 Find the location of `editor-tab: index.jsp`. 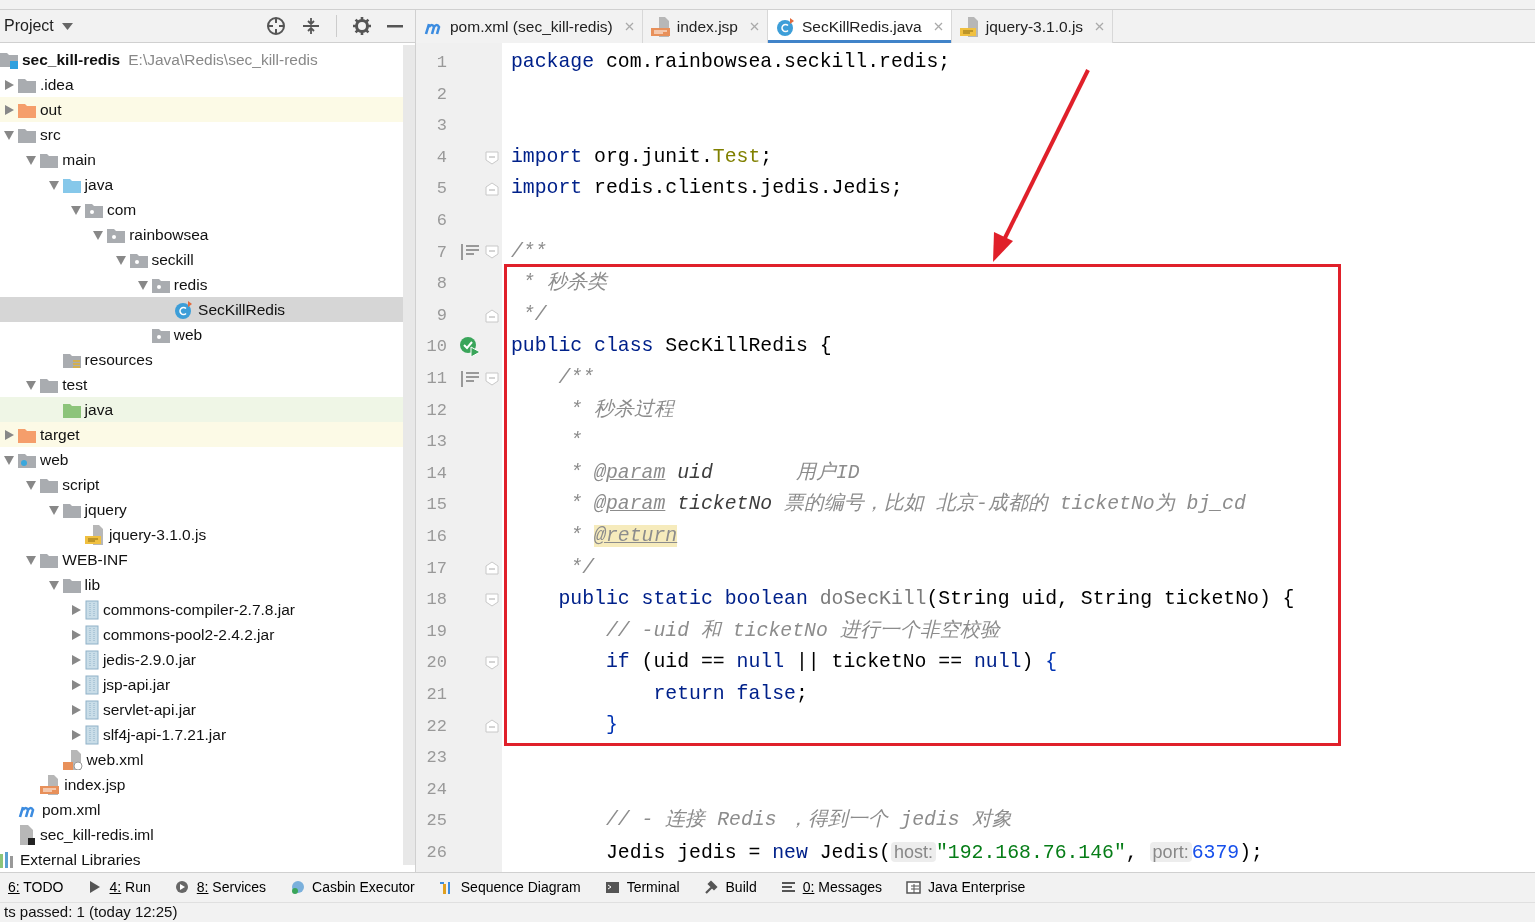

editor-tab: index.jsp is located at coordinates (705, 26).